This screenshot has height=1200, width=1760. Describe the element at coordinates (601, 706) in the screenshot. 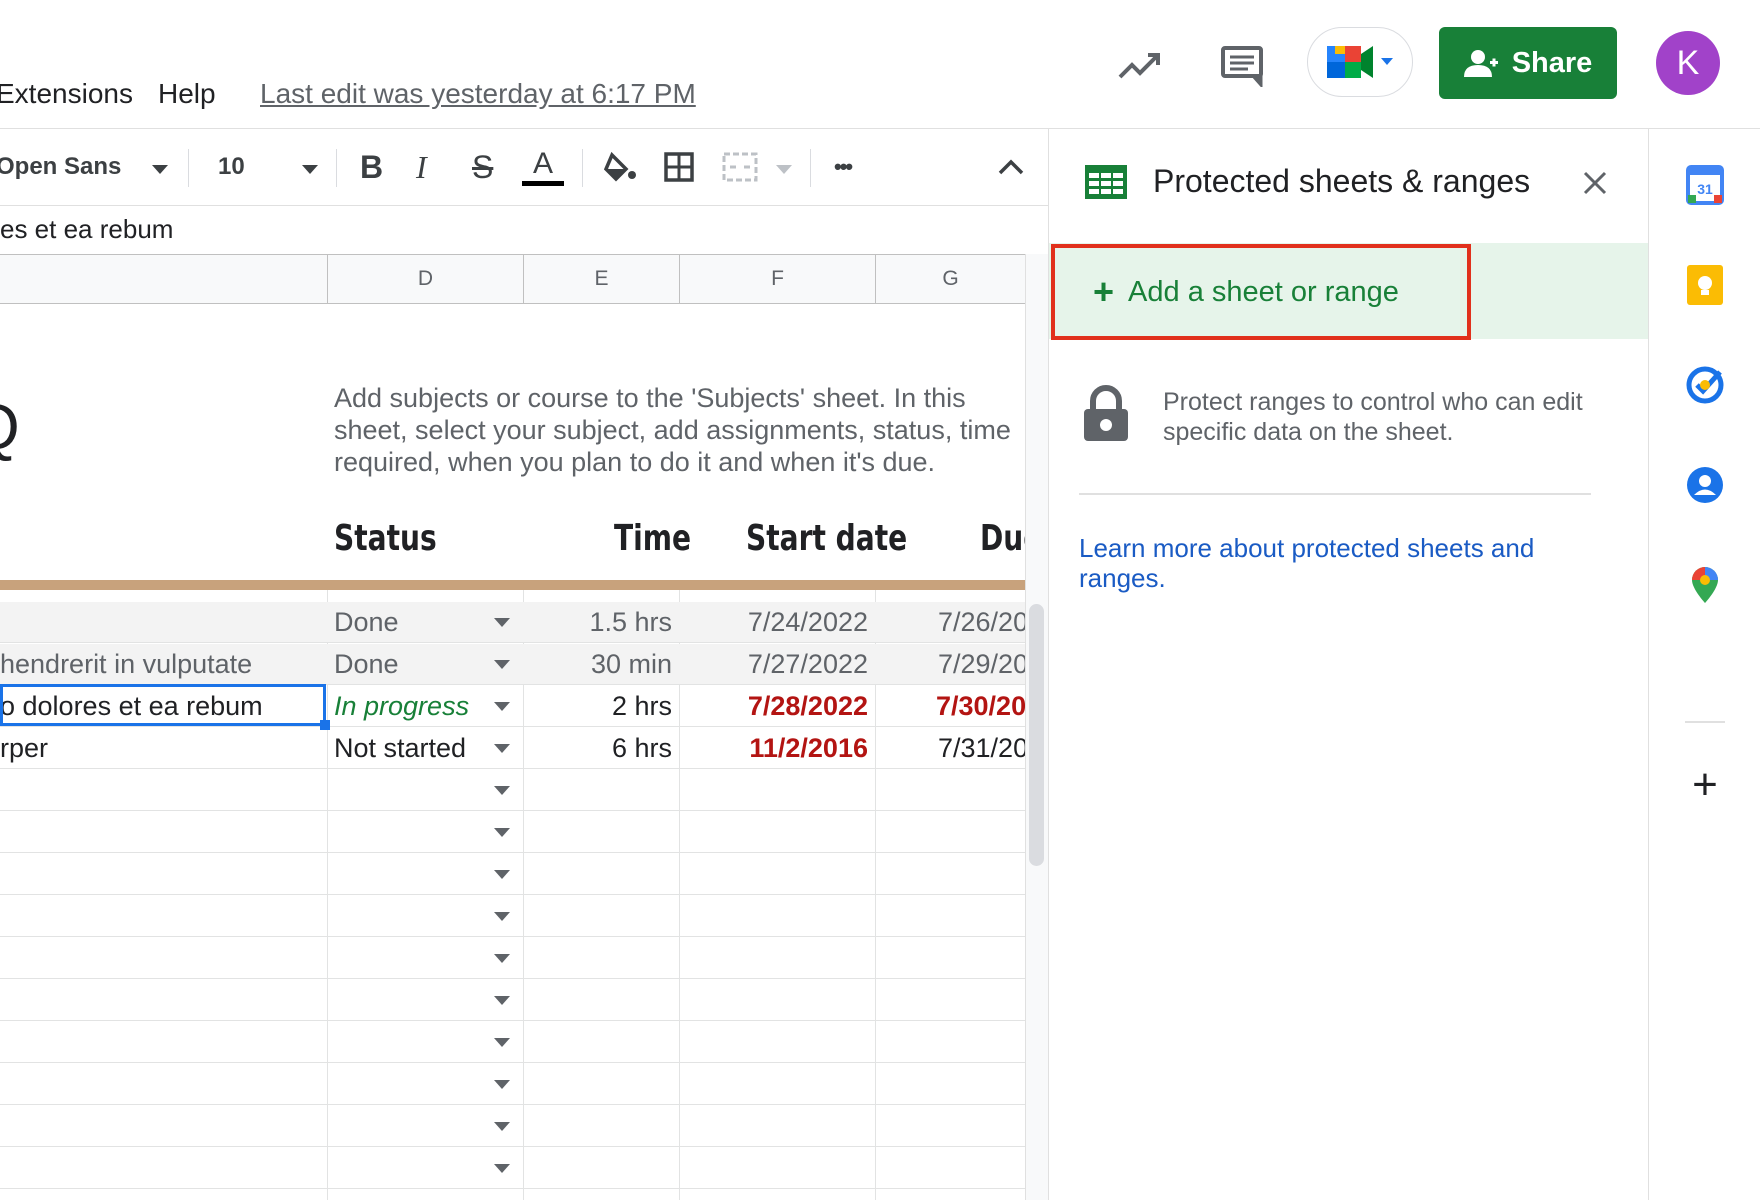

I see `time-cell: 2 hrs` at that location.